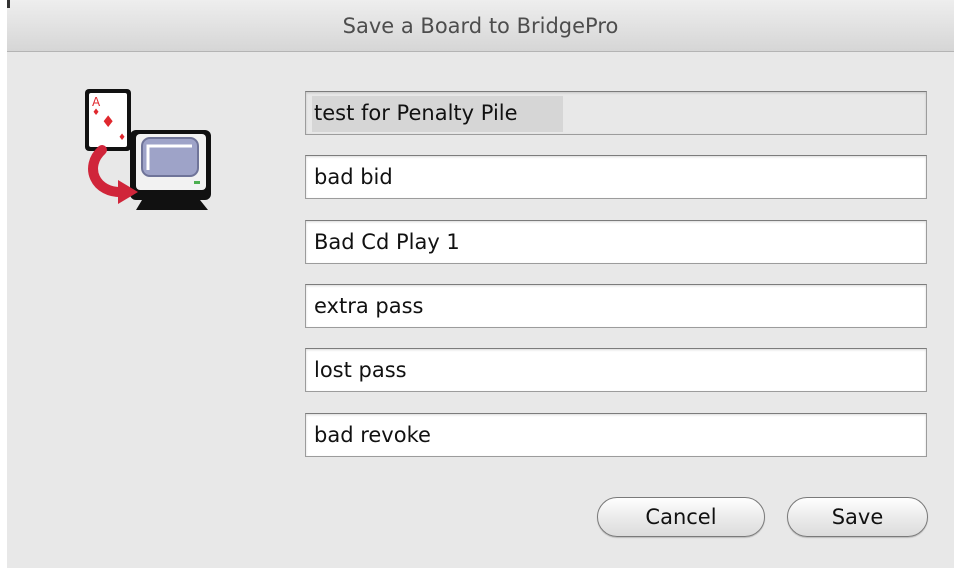 This screenshot has height=568, width=954. I want to click on board-title-field, so click(616, 113).